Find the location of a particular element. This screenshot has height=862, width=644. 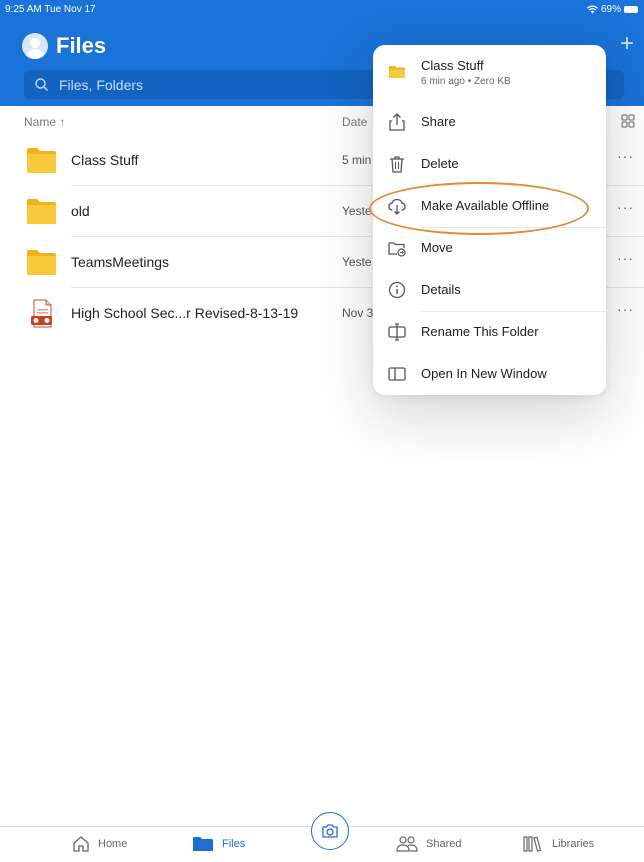

menu-details: Details is located at coordinates (489, 290).